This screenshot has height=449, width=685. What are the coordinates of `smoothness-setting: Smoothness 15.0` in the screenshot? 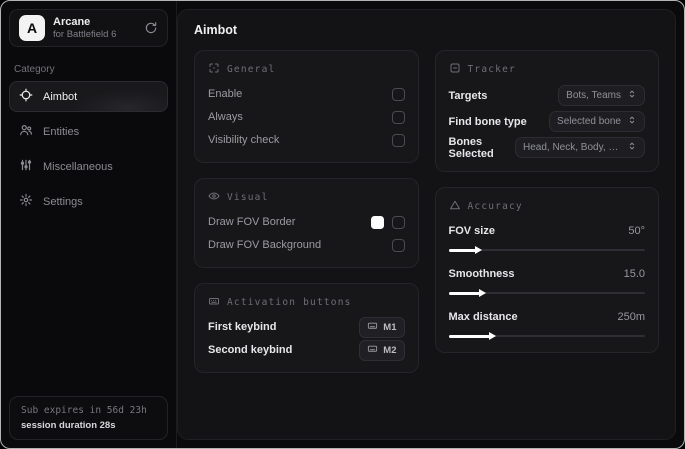 It's located at (546, 280).